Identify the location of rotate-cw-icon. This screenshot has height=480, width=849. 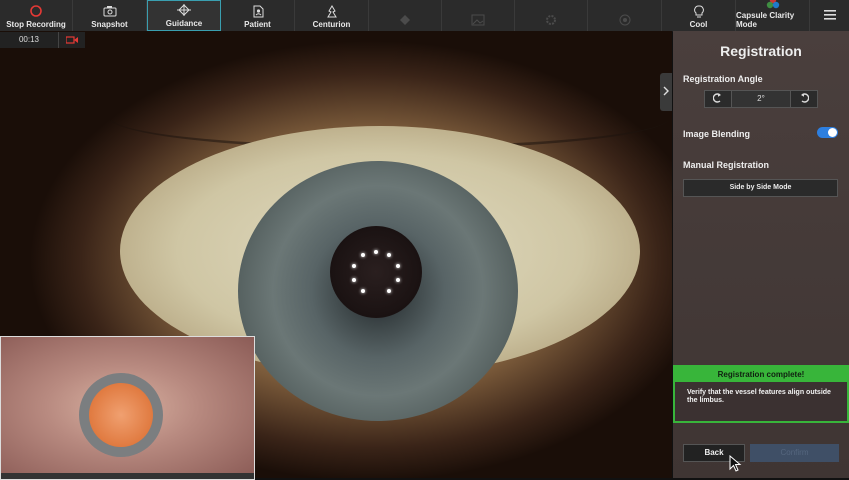
(804, 99).